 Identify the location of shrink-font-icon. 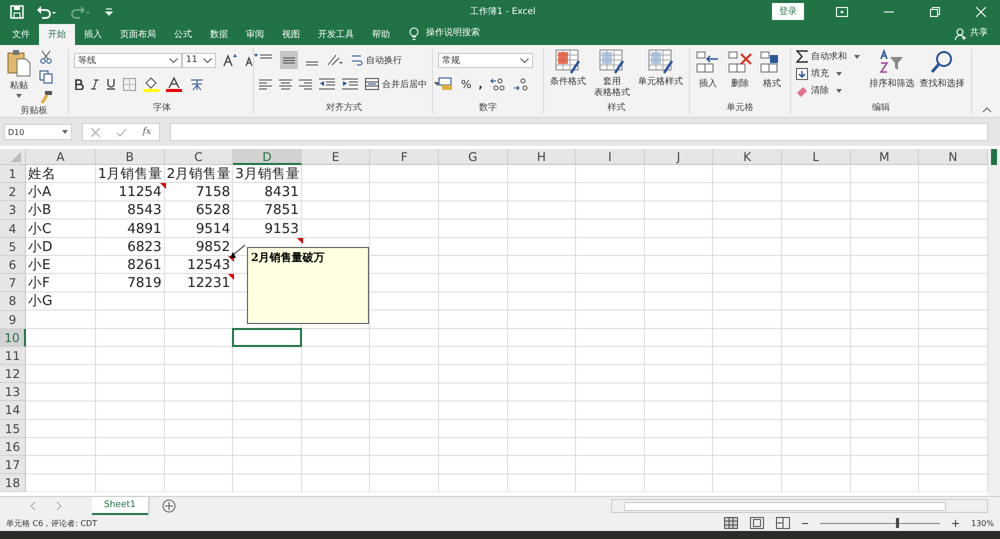
(251, 60).